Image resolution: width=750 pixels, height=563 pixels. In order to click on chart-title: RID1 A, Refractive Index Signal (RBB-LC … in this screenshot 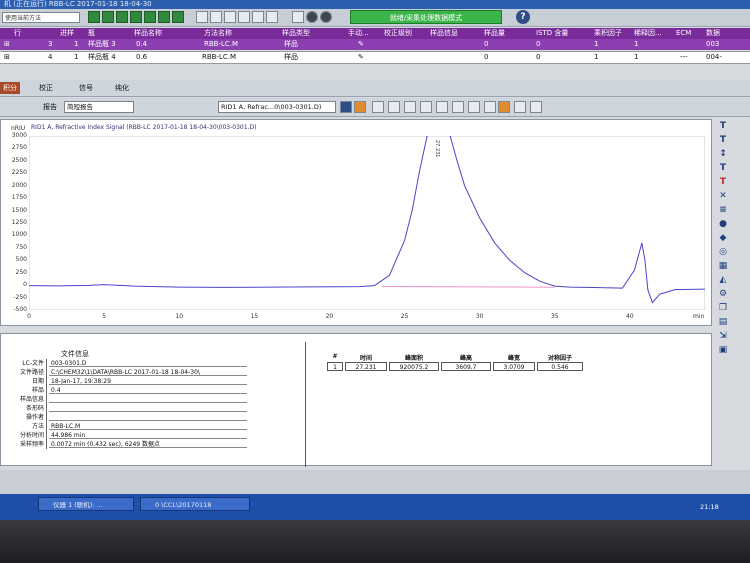, I will do `click(144, 127)`.